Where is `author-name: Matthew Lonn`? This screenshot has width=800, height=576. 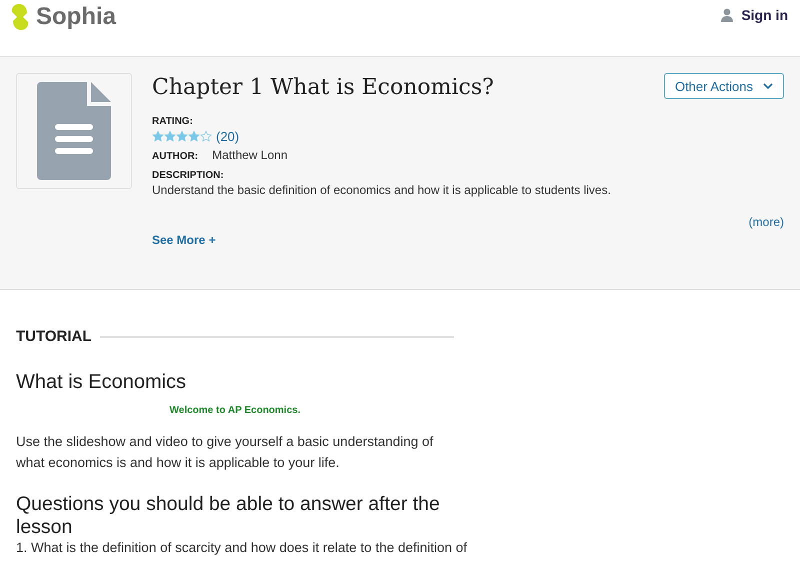 author-name: Matthew Lonn is located at coordinates (250, 155).